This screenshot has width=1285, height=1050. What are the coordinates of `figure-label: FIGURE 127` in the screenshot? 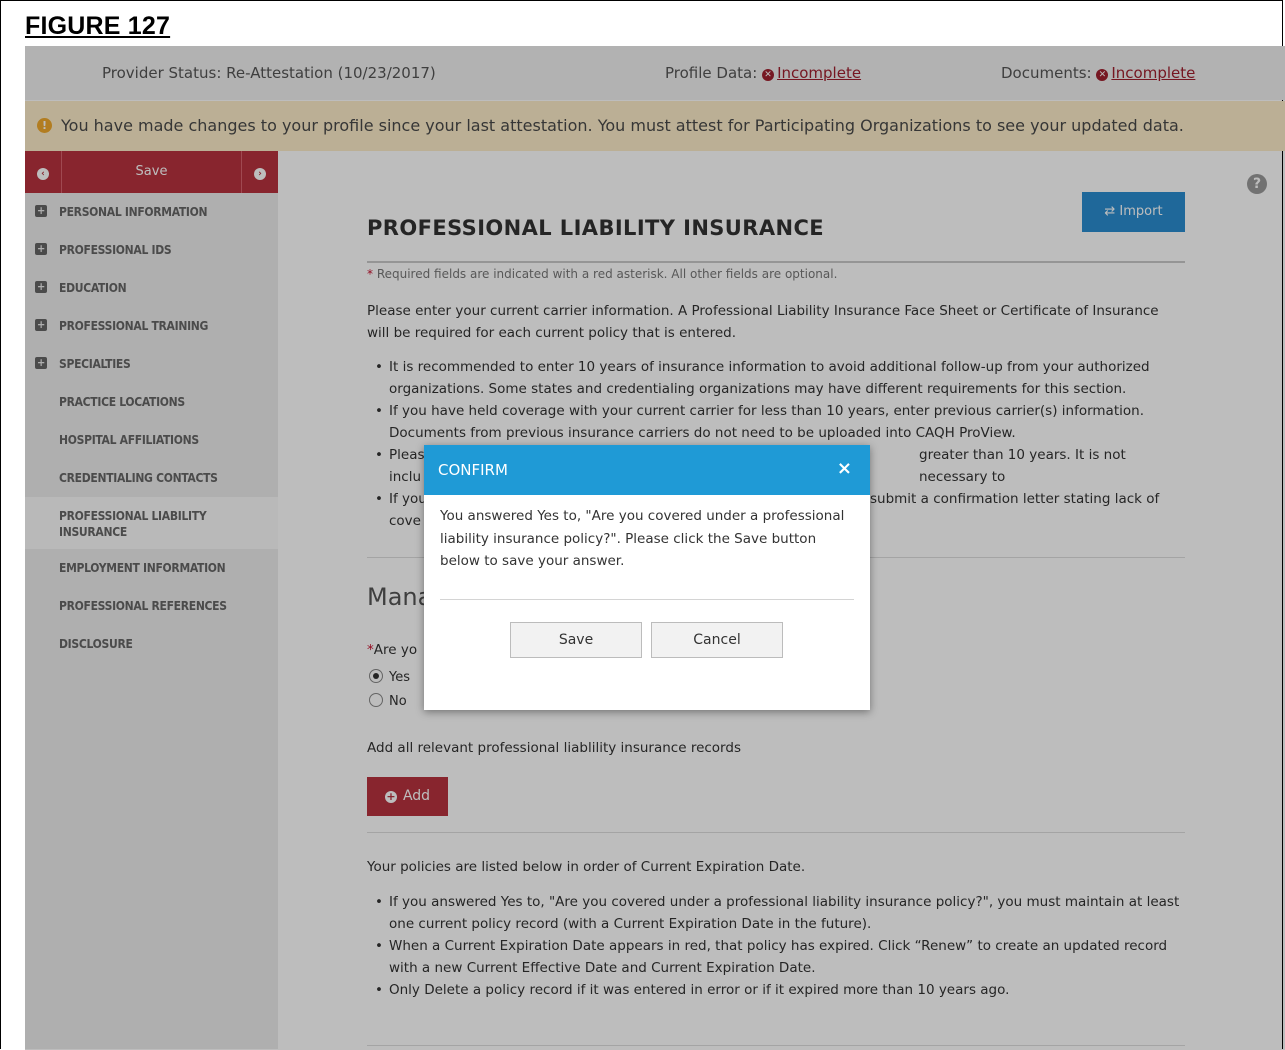 It's located at (98, 26).